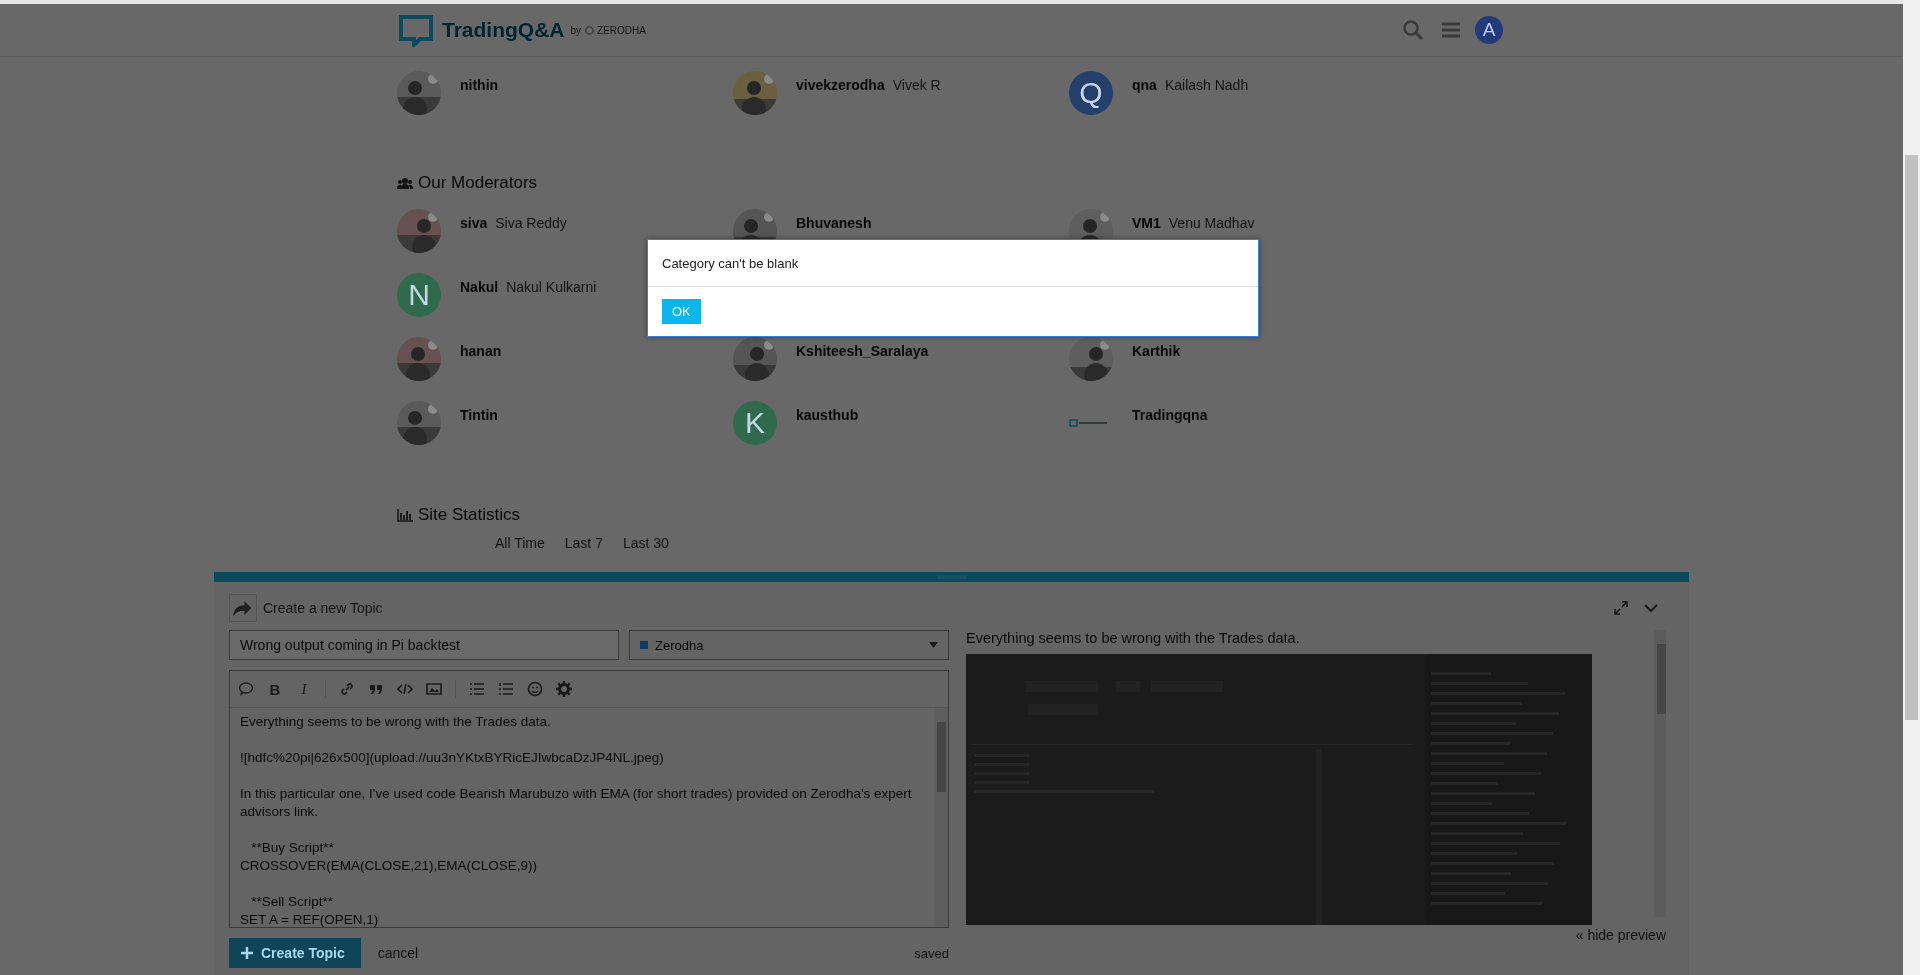 The image size is (1920, 975). Describe the element at coordinates (564, 689) in the screenshot. I see `settings-icon` at that location.